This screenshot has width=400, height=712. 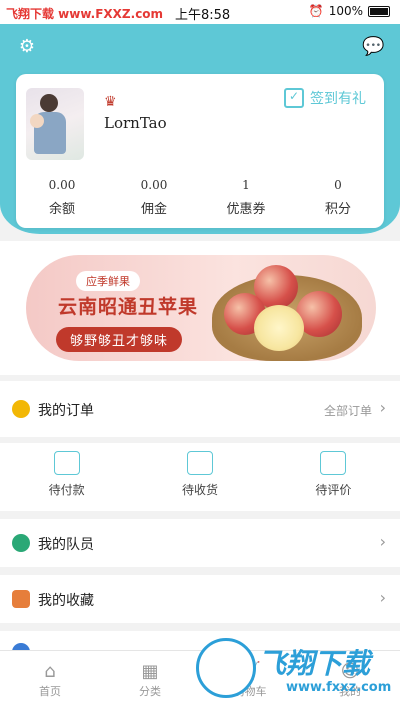 I want to click on avatar, so click(x=55, y=124).